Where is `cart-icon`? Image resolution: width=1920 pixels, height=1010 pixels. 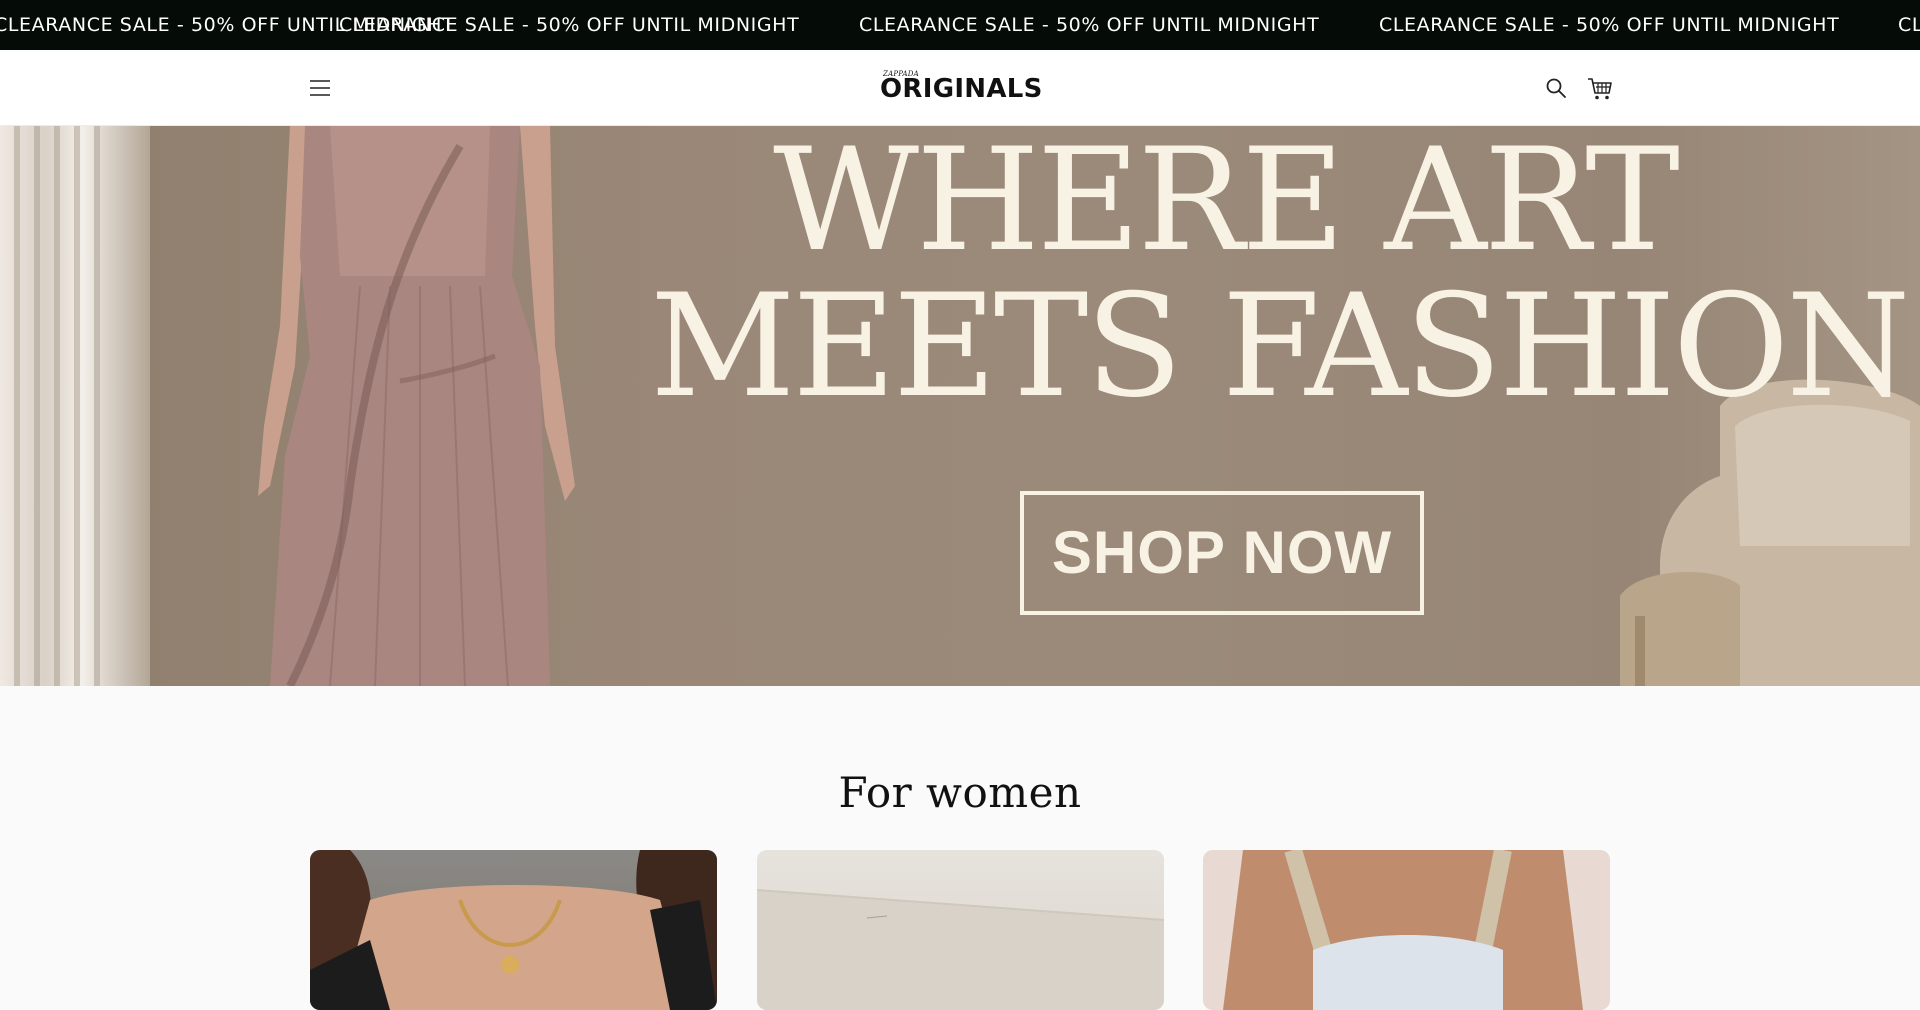 cart-icon is located at coordinates (1600, 88).